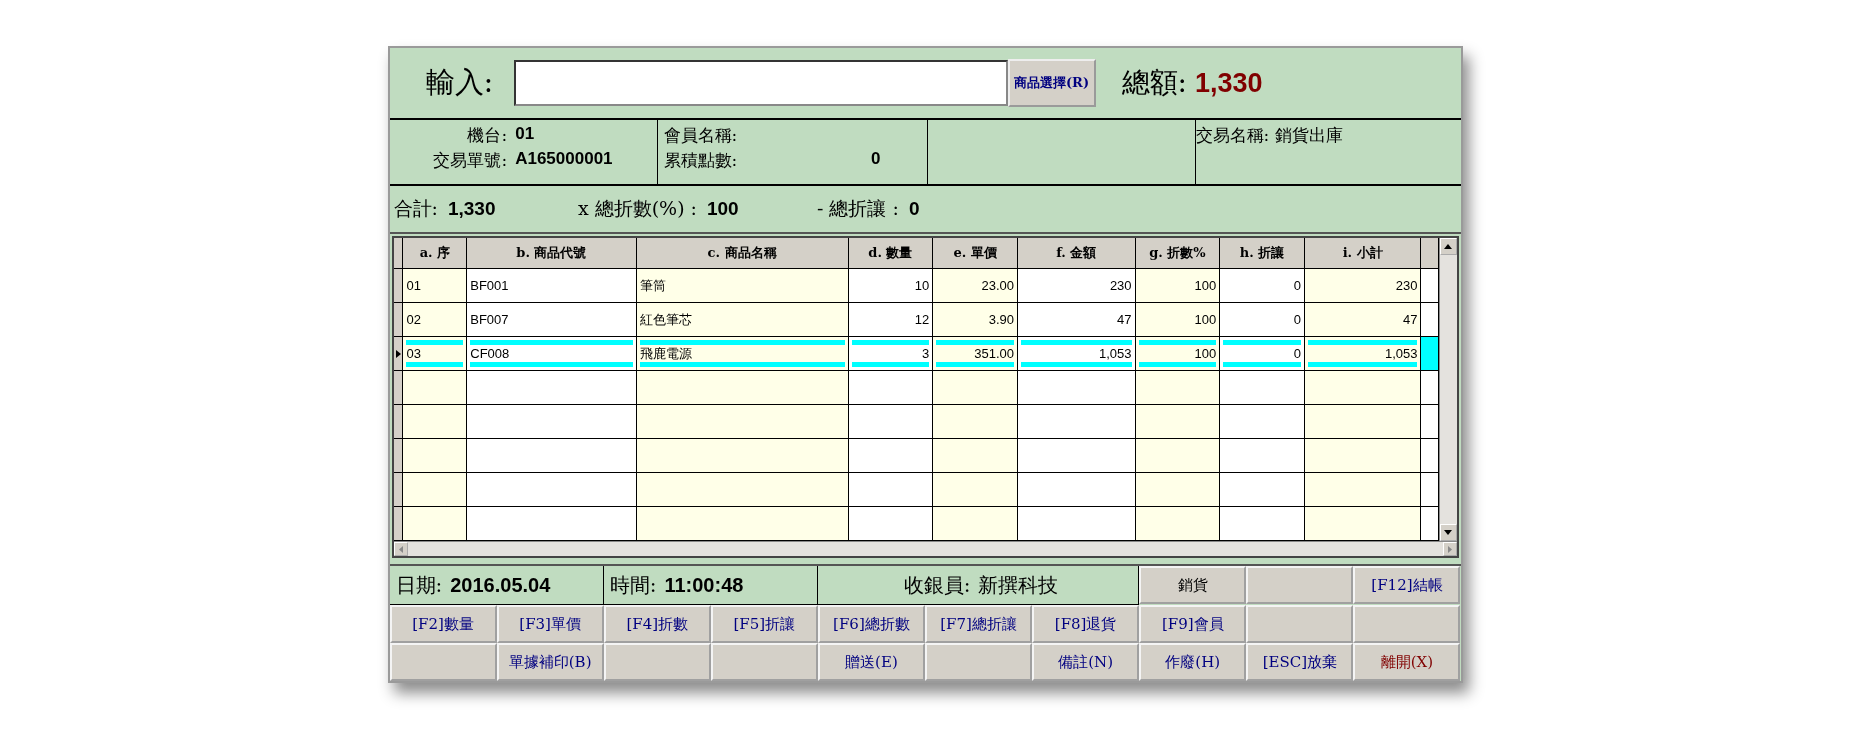 The image size is (1850, 746). What do you see at coordinates (914, 209) in the screenshot?
I see `discount-value: 0` at bounding box center [914, 209].